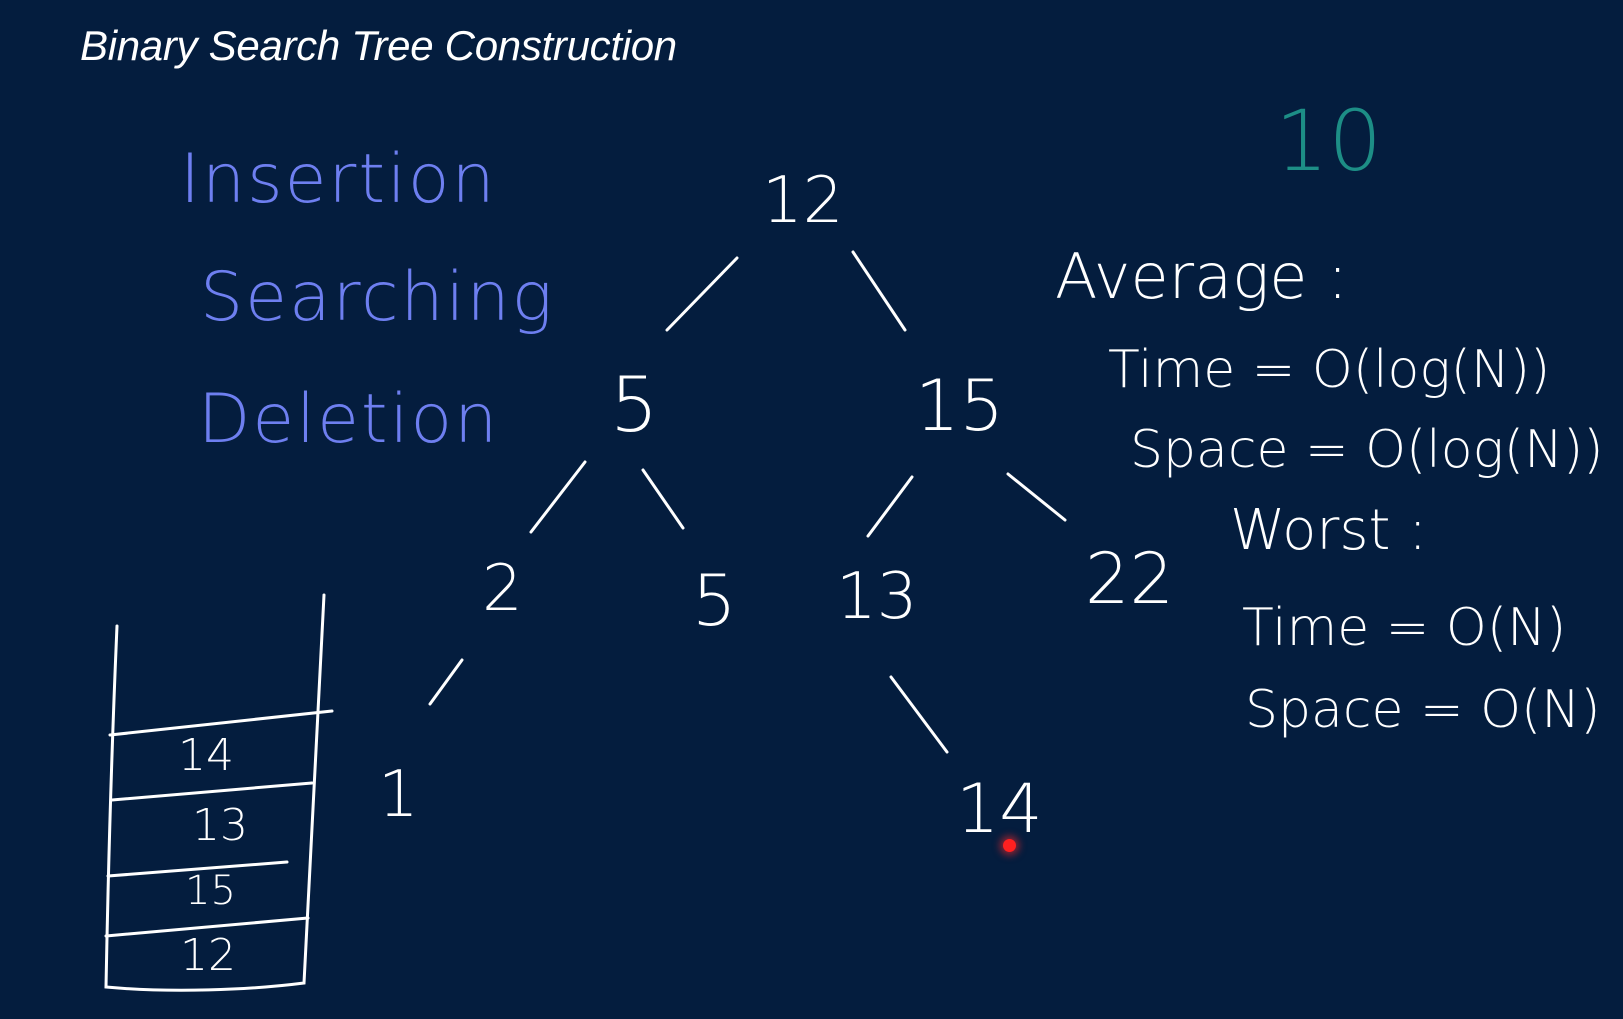  I want to click on average-label: Average :, so click(1202, 276).